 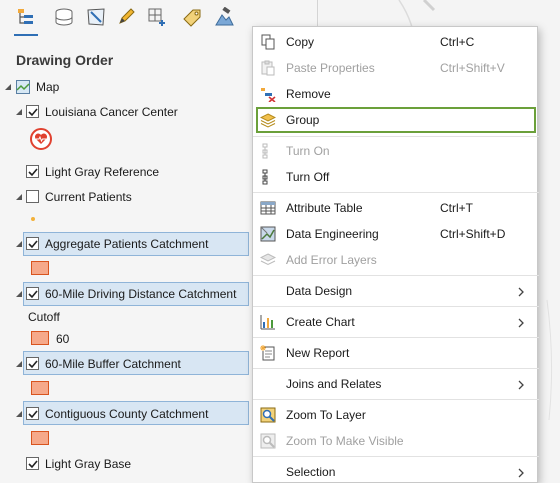 I want to click on new-report-icon, so click(x=268, y=353).